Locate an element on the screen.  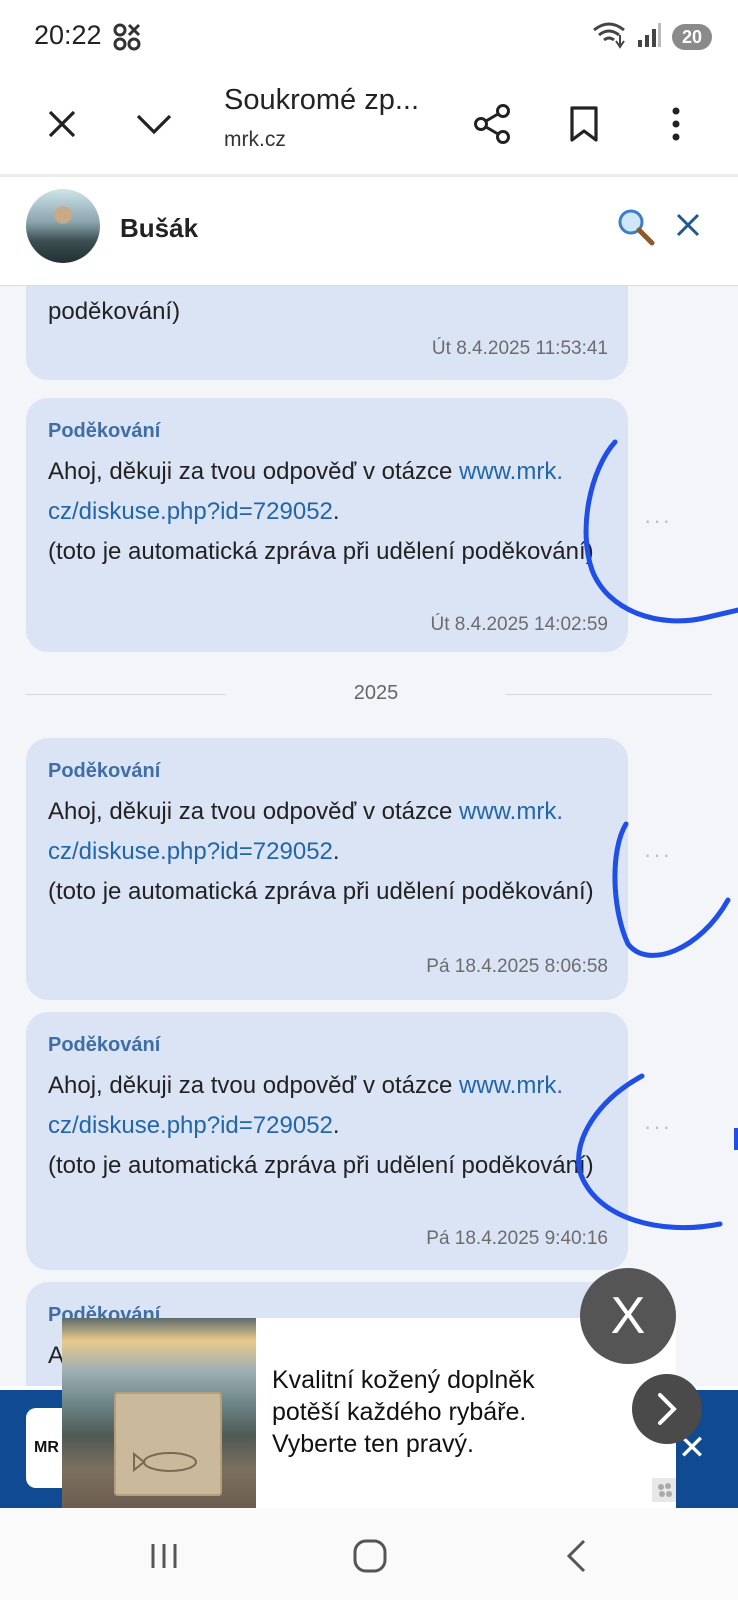
message-body: poděkování) is located at coordinates (114, 311).